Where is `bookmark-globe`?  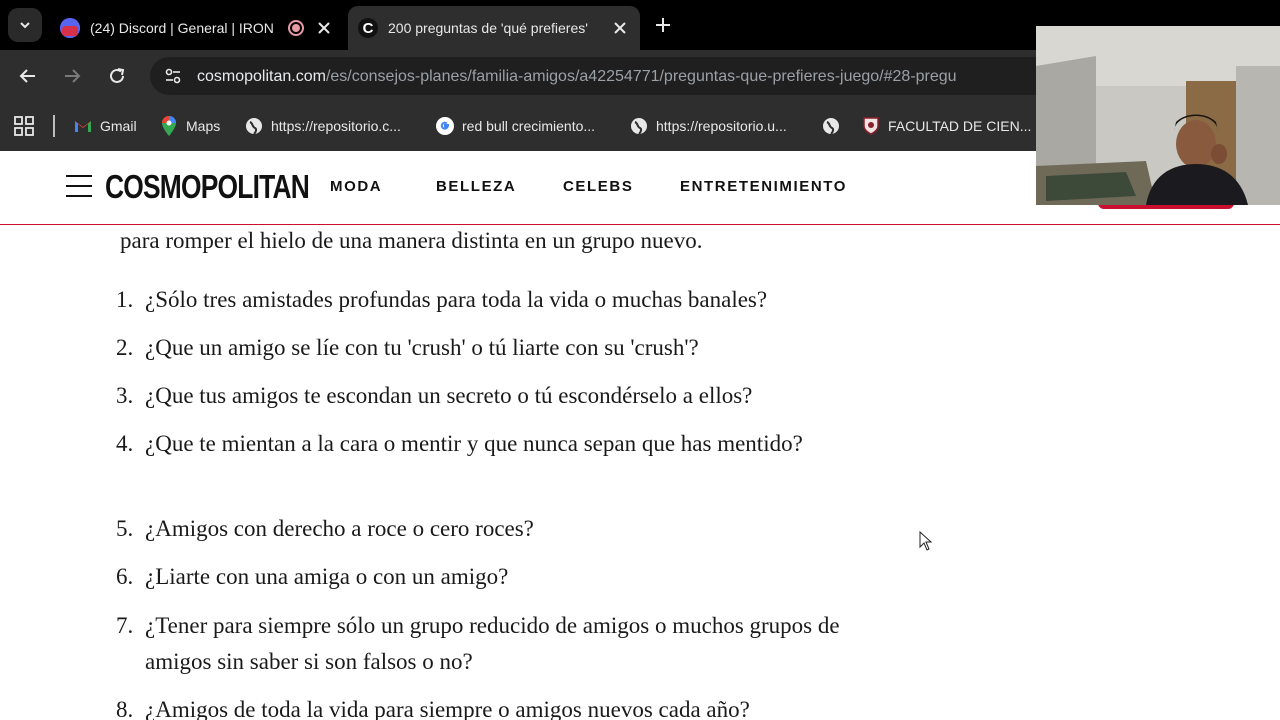 bookmark-globe is located at coordinates (835, 126).